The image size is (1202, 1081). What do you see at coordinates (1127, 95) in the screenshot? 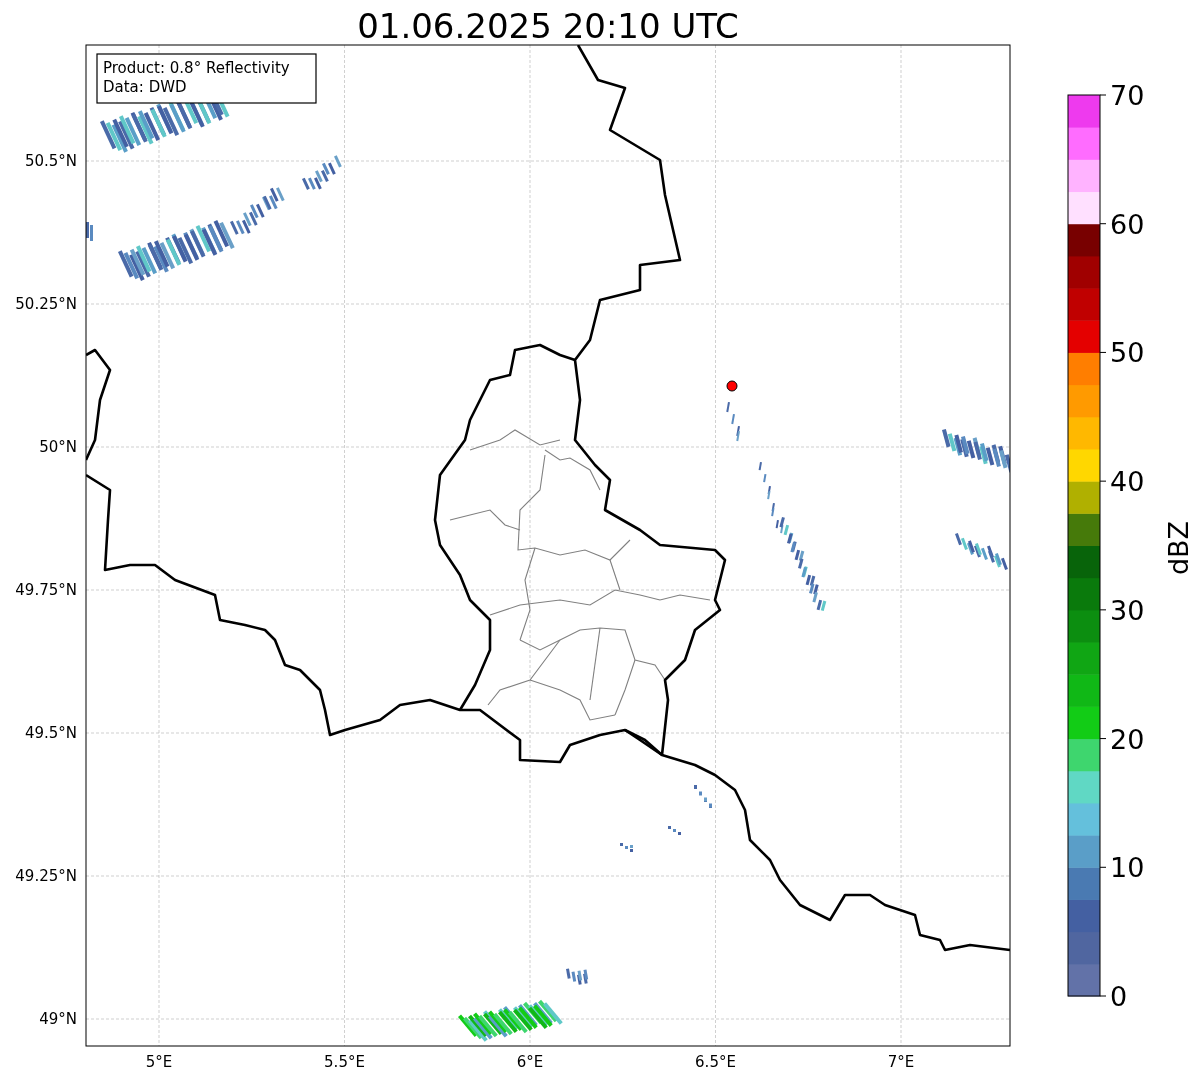
I see `colorbar-tick-label: 70` at bounding box center [1127, 95].